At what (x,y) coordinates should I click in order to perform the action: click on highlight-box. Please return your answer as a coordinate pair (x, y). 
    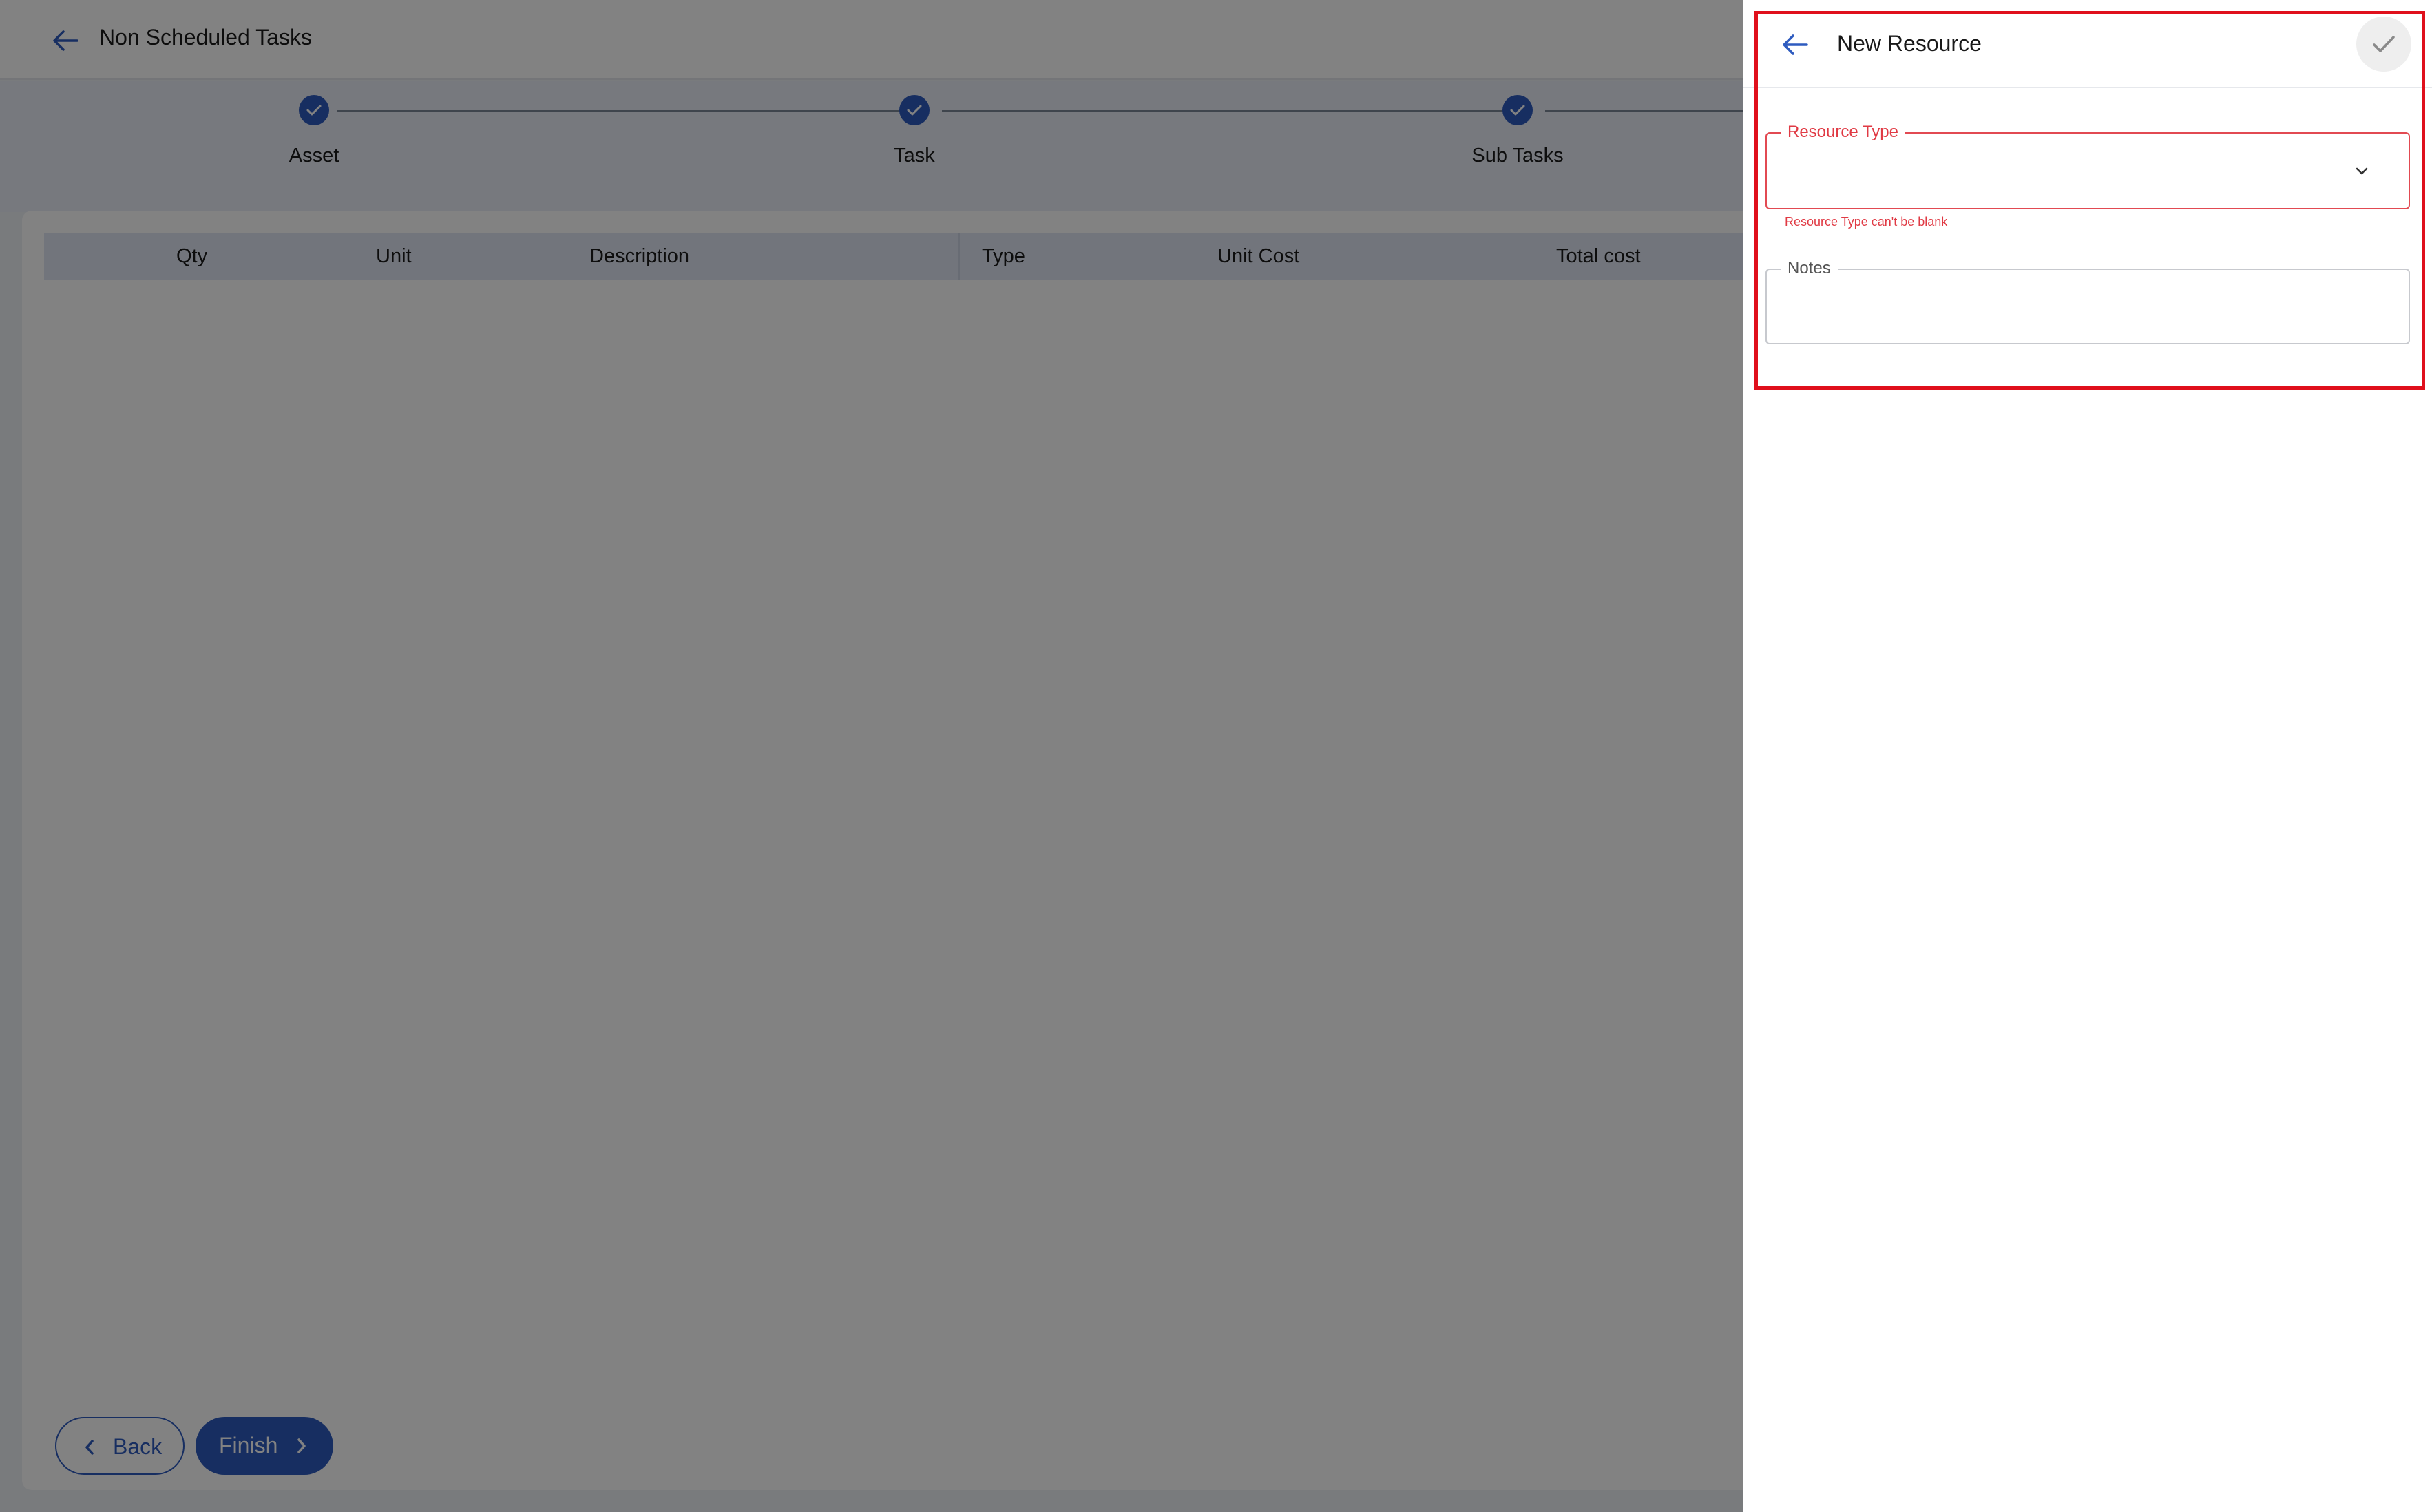
    Looking at the image, I should click on (2089, 200).